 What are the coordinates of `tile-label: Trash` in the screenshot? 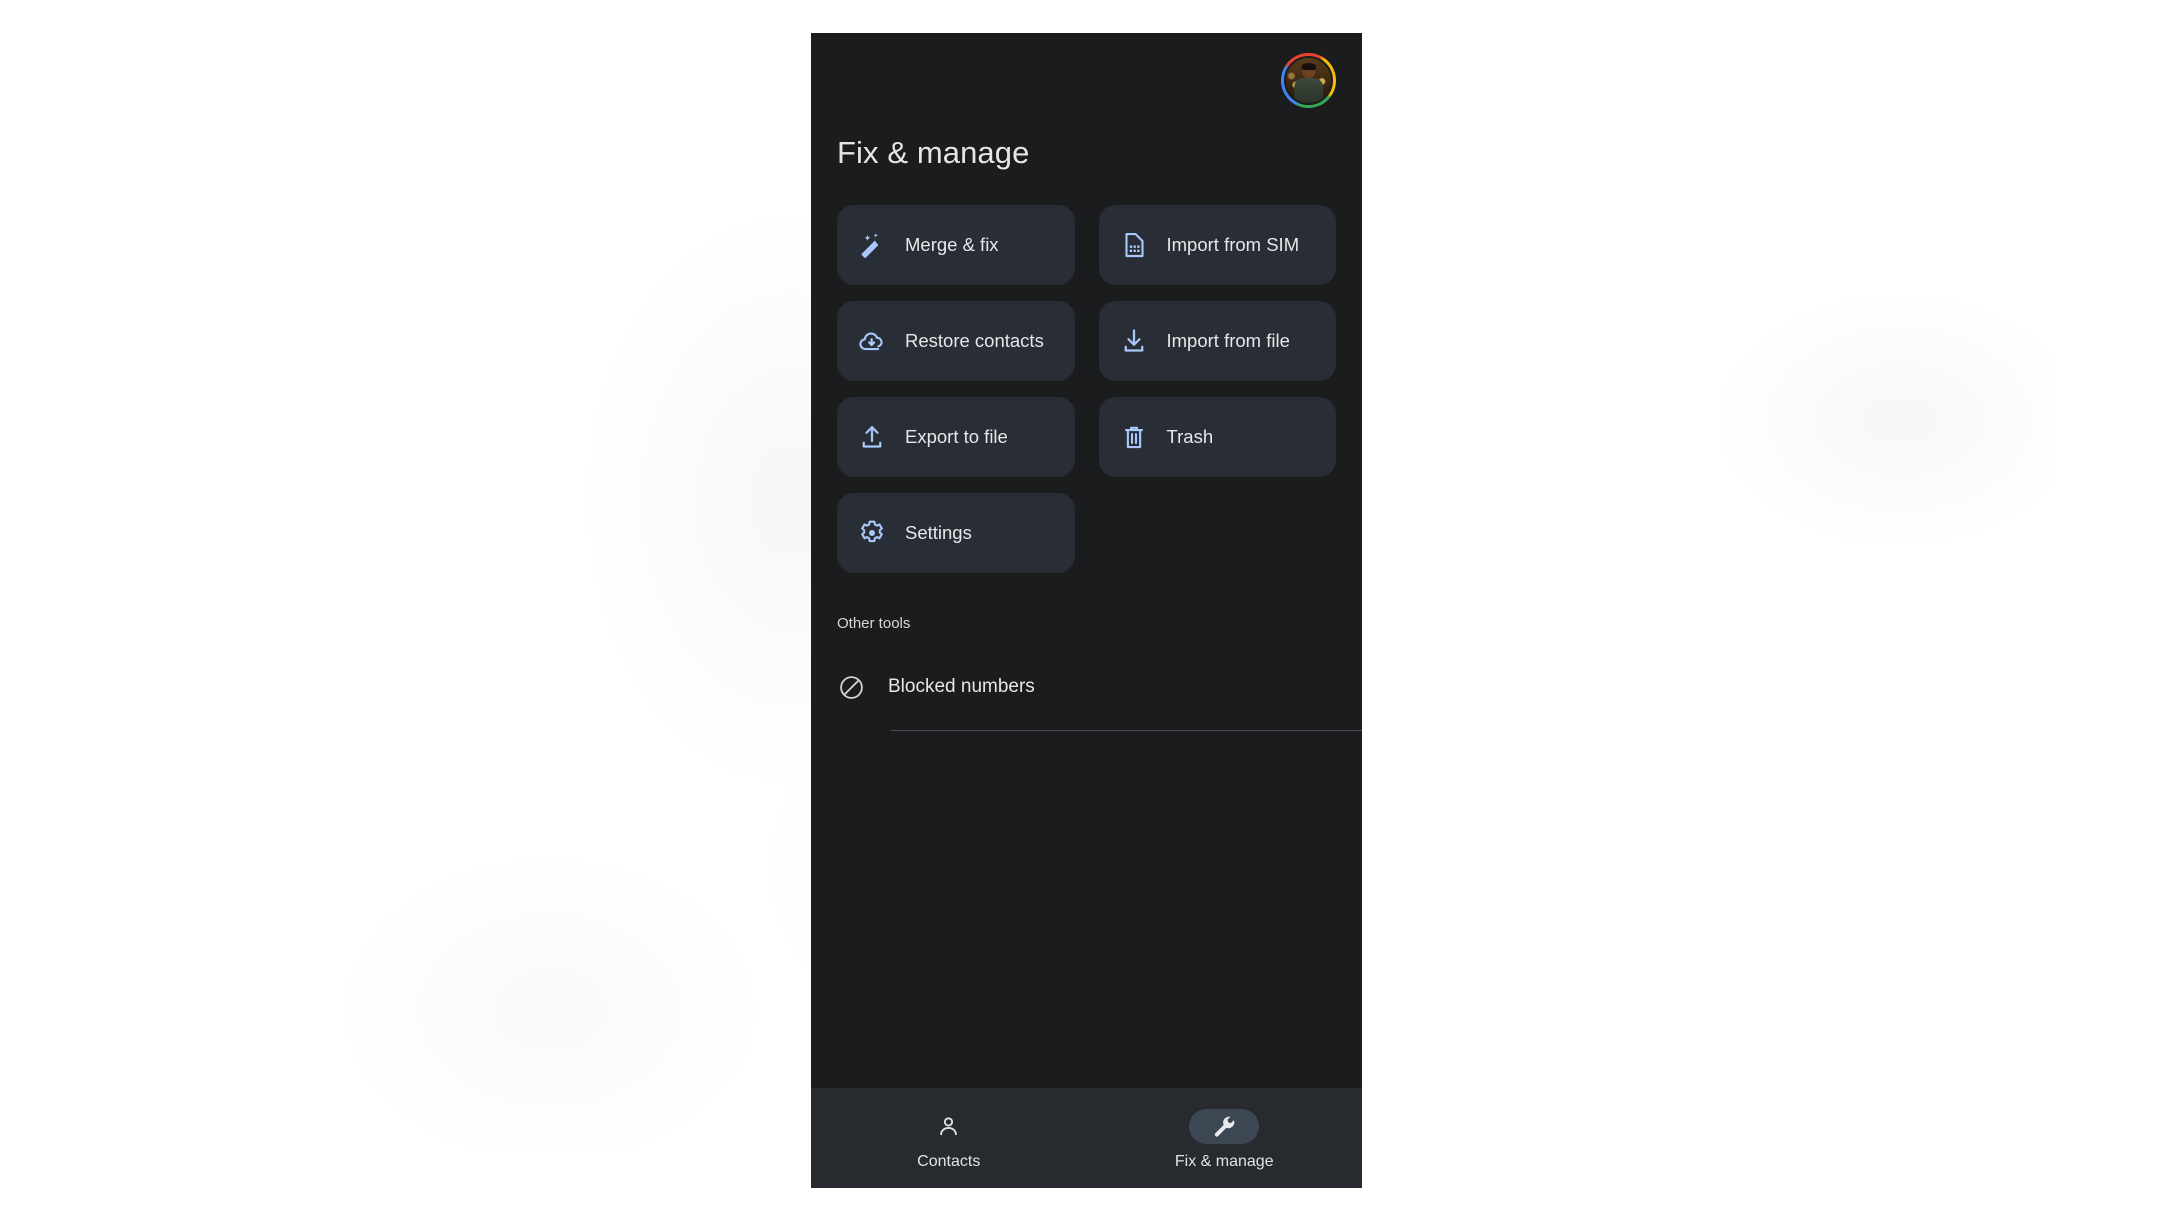 It's located at (1190, 437).